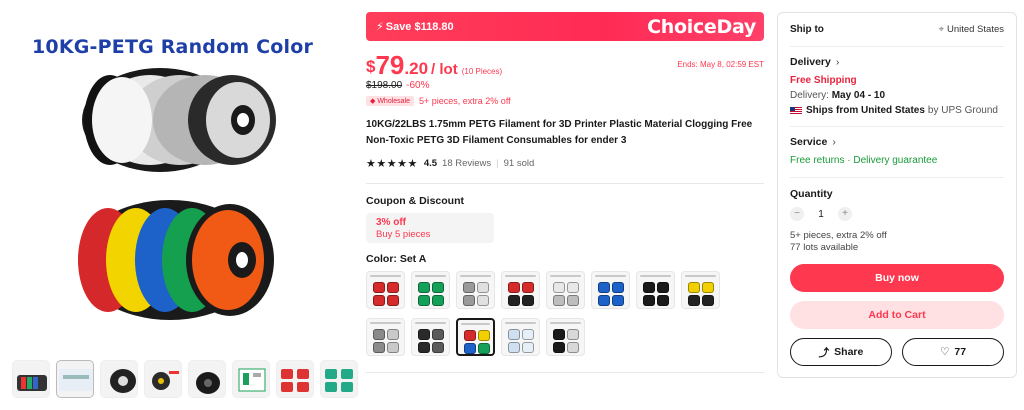  What do you see at coordinates (897, 30) in the screenshot?
I see `ship-to-row: Ship to ⌖ United States` at bounding box center [897, 30].